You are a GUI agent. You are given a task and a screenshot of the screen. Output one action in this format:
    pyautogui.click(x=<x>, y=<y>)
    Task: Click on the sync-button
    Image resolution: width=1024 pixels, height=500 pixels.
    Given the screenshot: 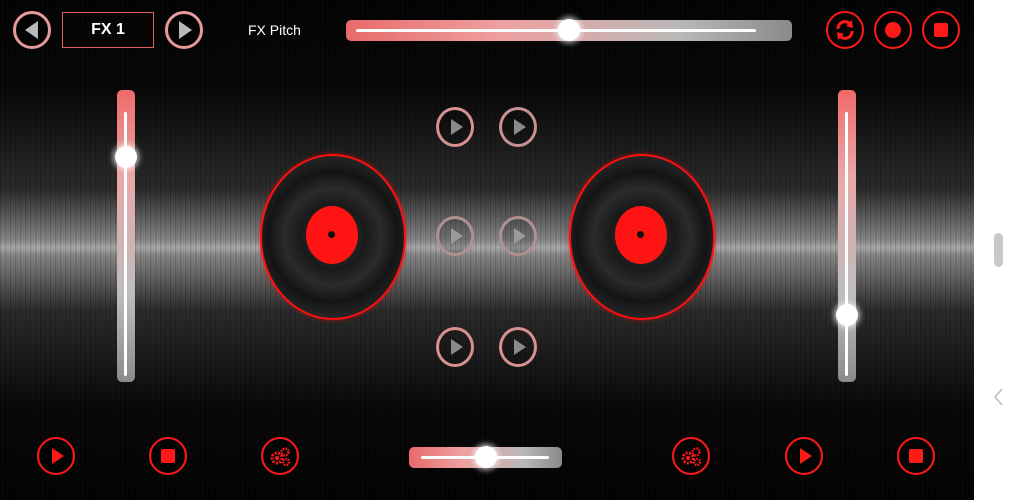 What is the action you would take?
    pyautogui.click(x=845, y=30)
    